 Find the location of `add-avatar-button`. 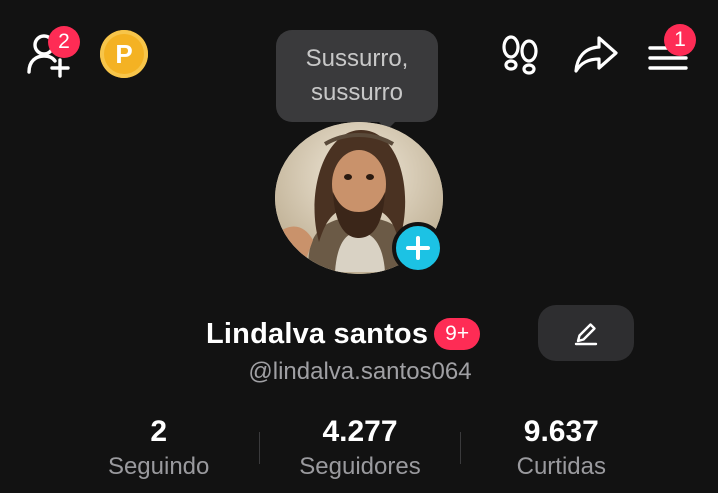

add-avatar-button is located at coordinates (418, 248).